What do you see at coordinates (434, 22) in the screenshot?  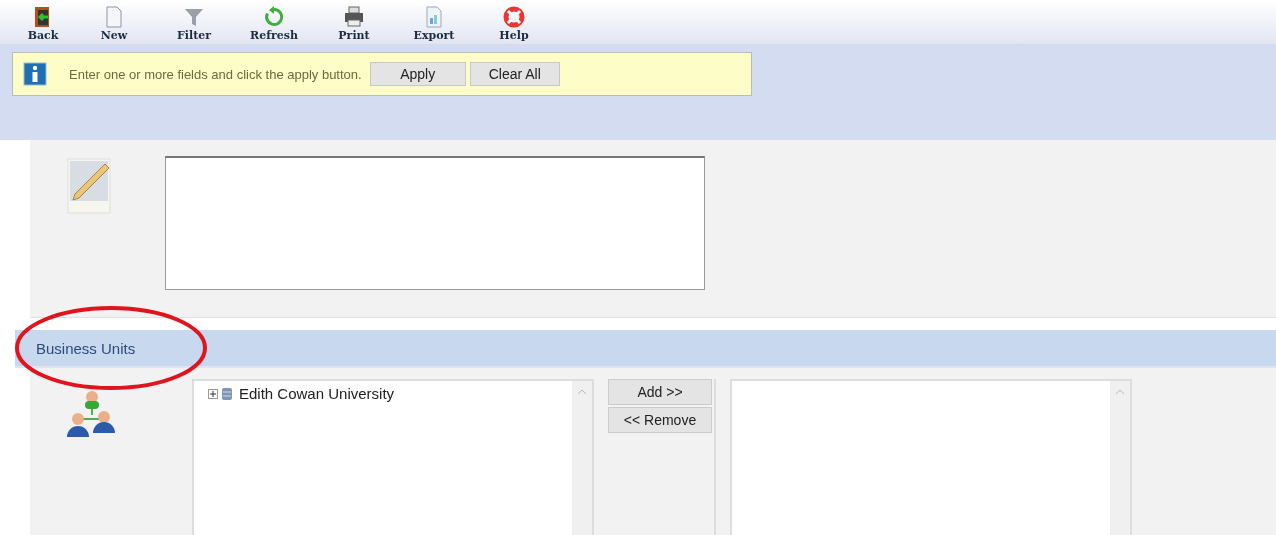 I see `toolbar-button: Export` at bounding box center [434, 22].